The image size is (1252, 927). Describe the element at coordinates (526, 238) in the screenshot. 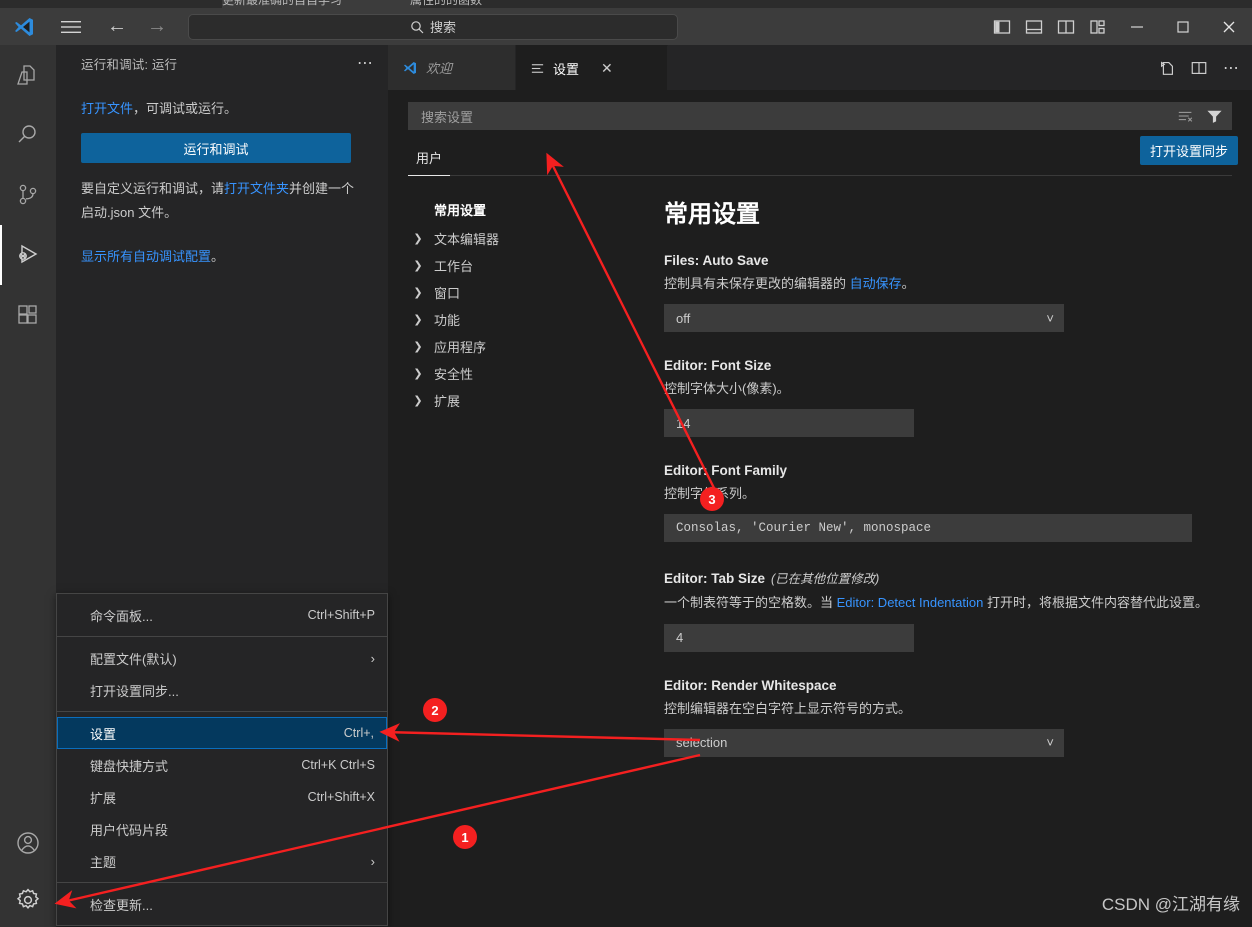

I see `toc-item-text-editor: ❯ 文本编辑器` at that location.